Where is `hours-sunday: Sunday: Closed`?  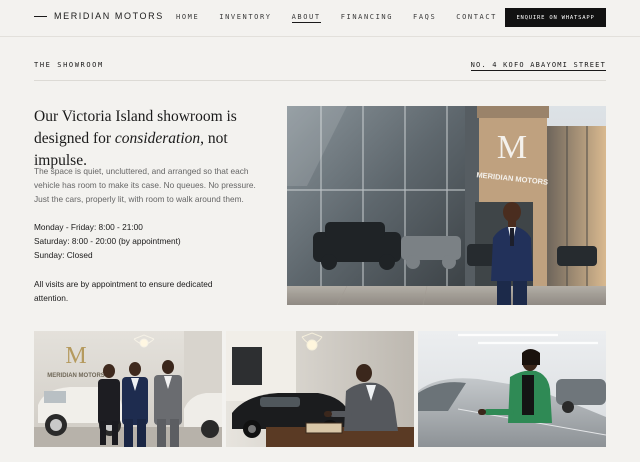
hours-sunday: Sunday: Closed is located at coordinates (63, 255).